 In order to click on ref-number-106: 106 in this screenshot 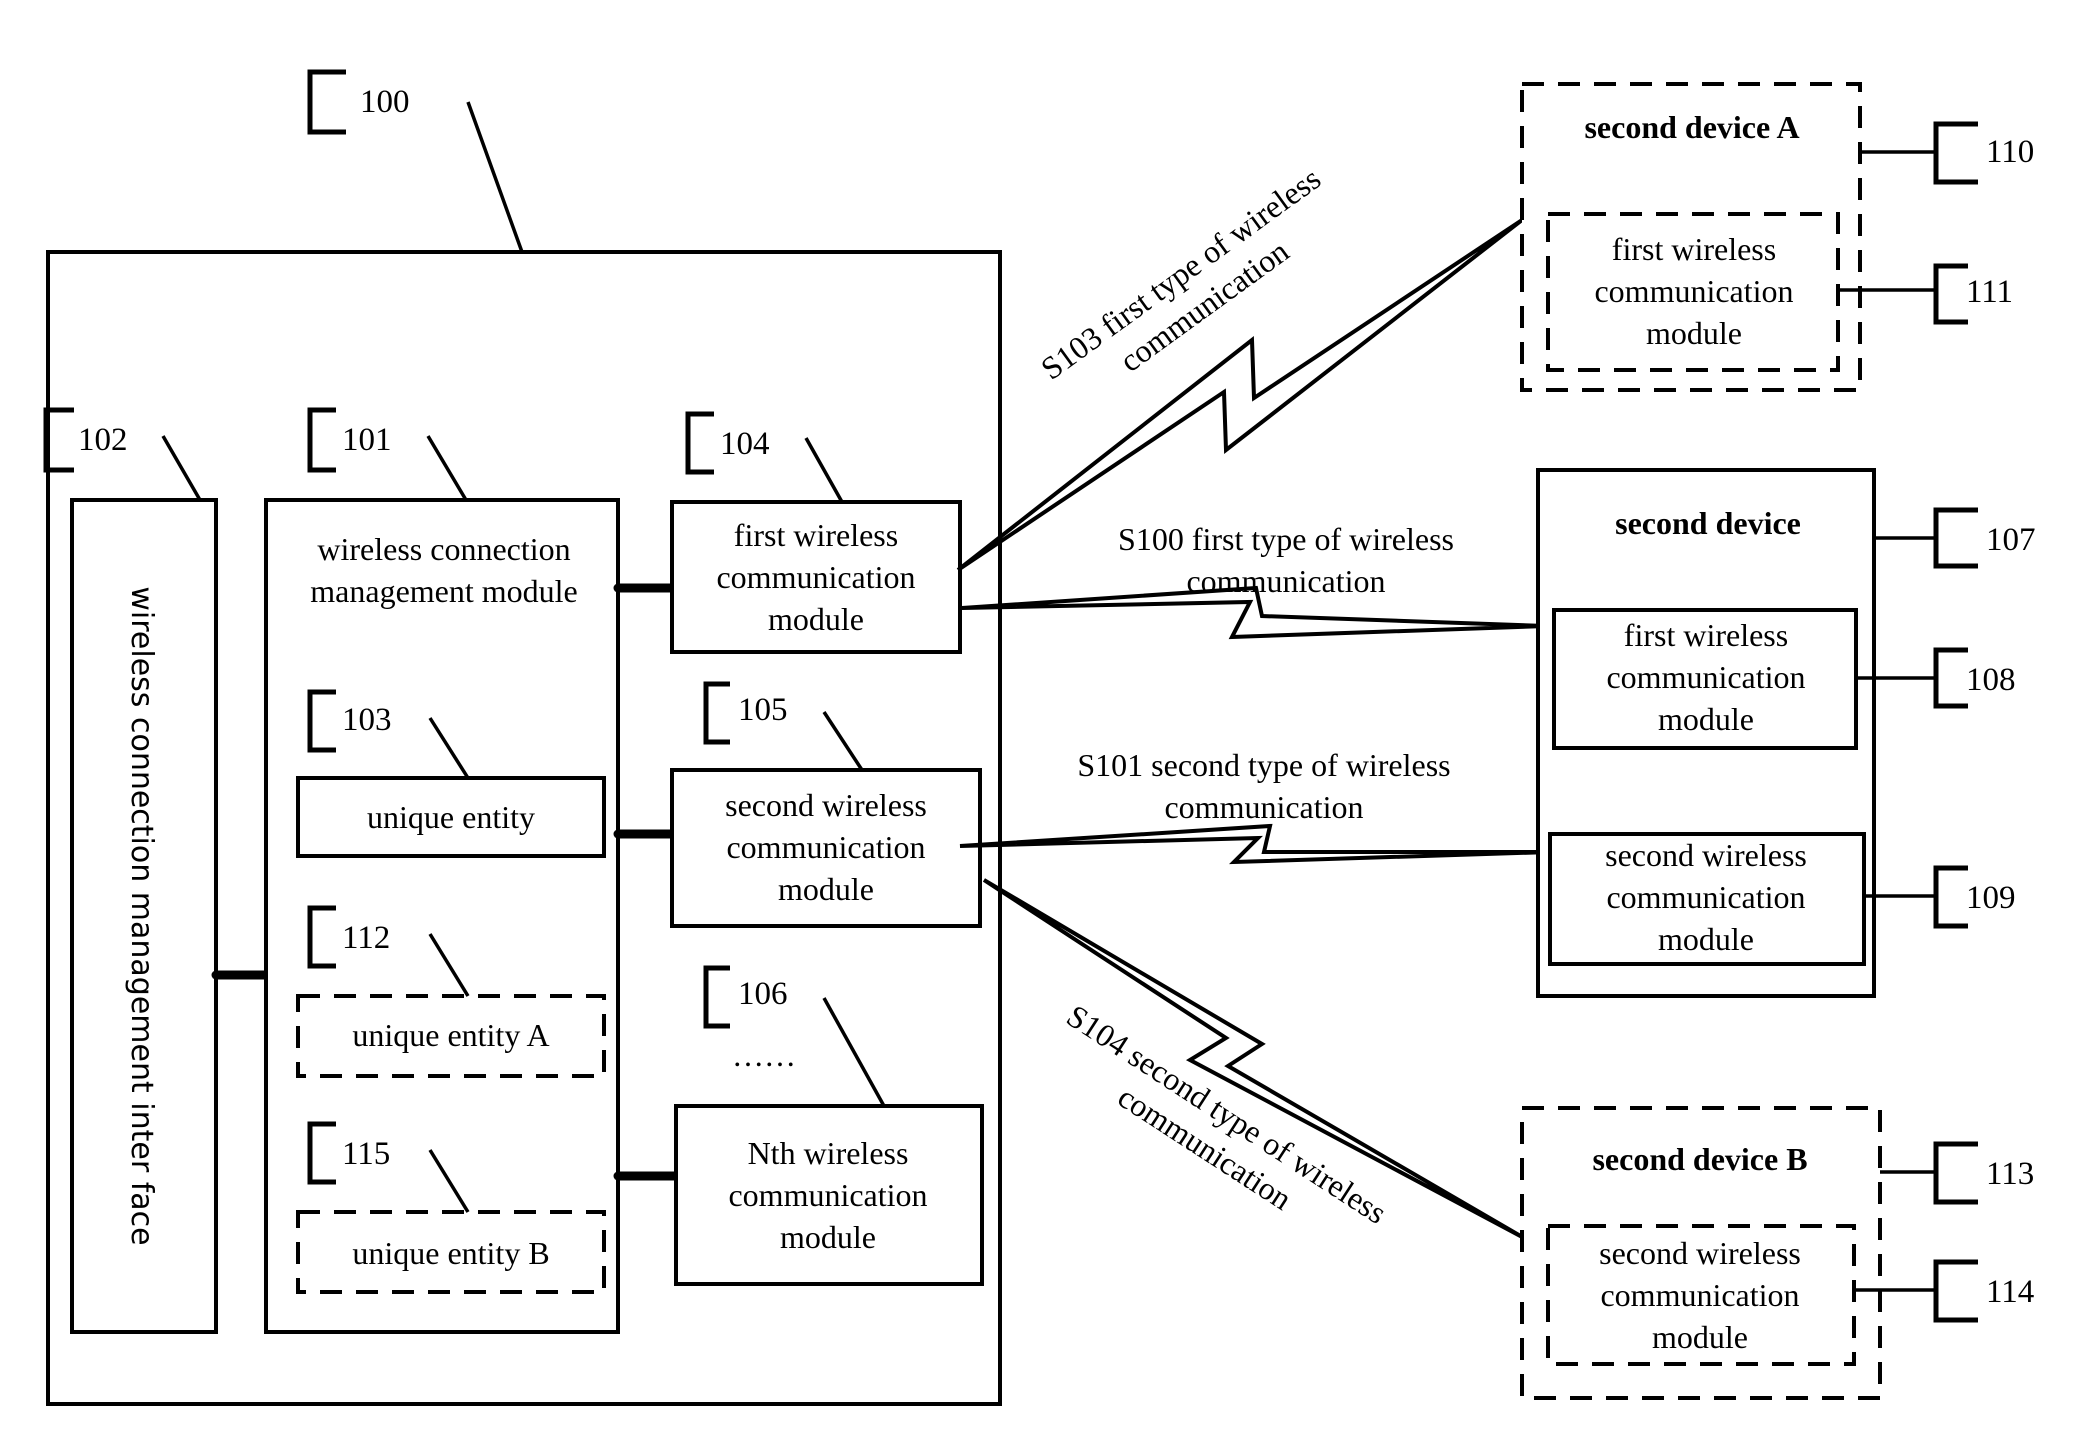, I will do `click(763, 994)`.